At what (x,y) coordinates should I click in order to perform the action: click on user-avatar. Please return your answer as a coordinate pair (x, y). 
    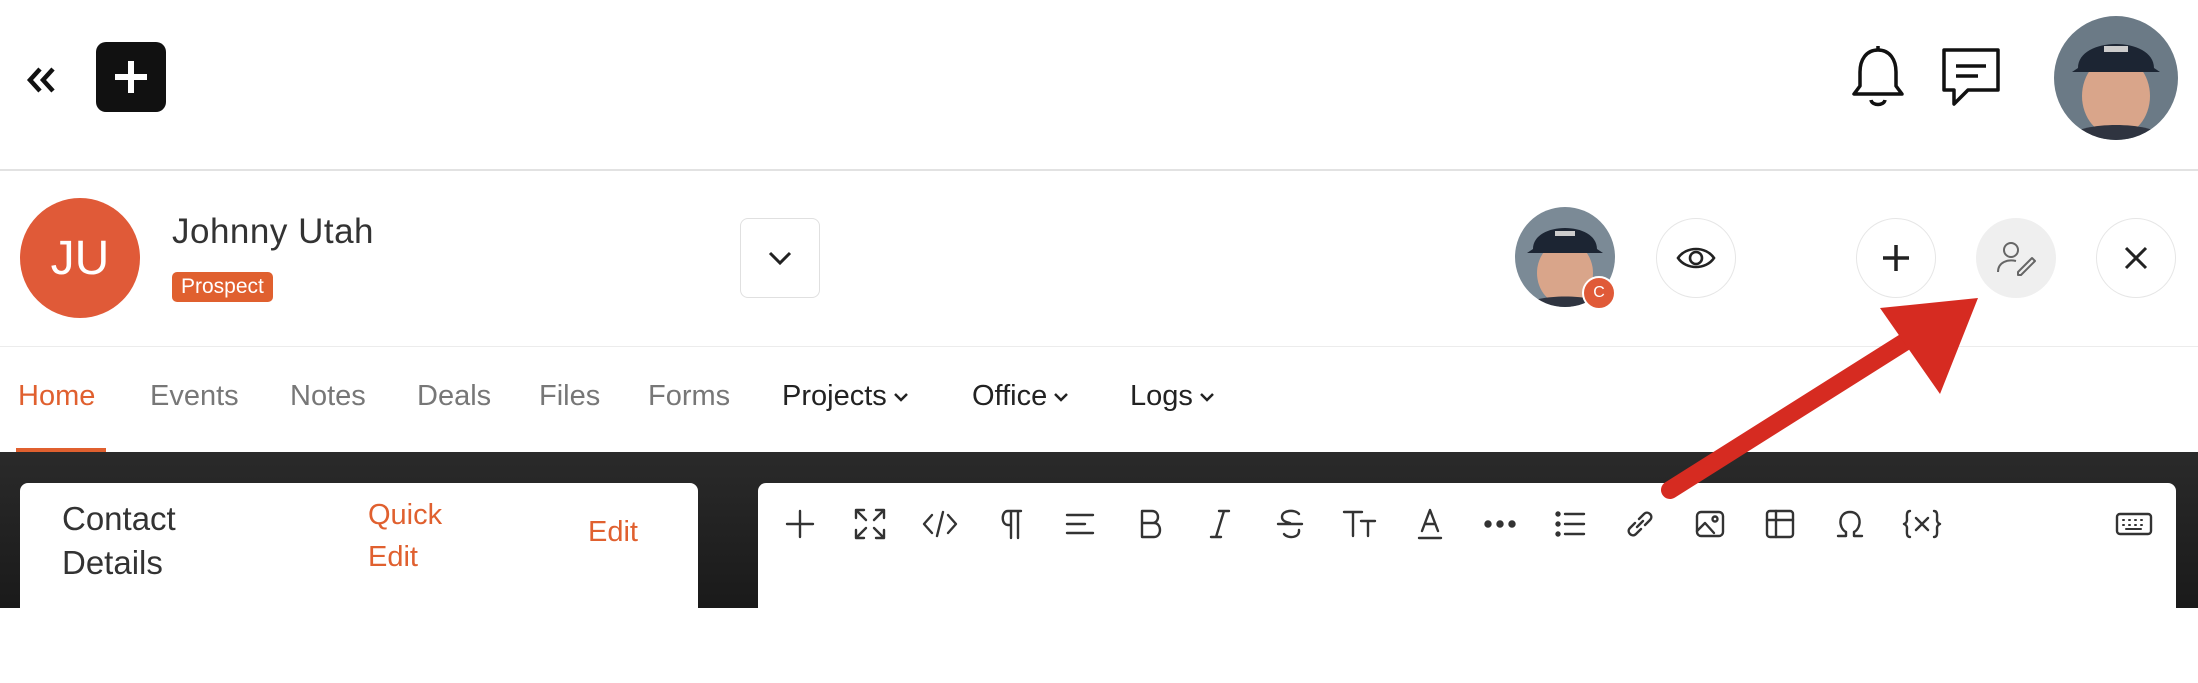
    Looking at the image, I should click on (2116, 78).